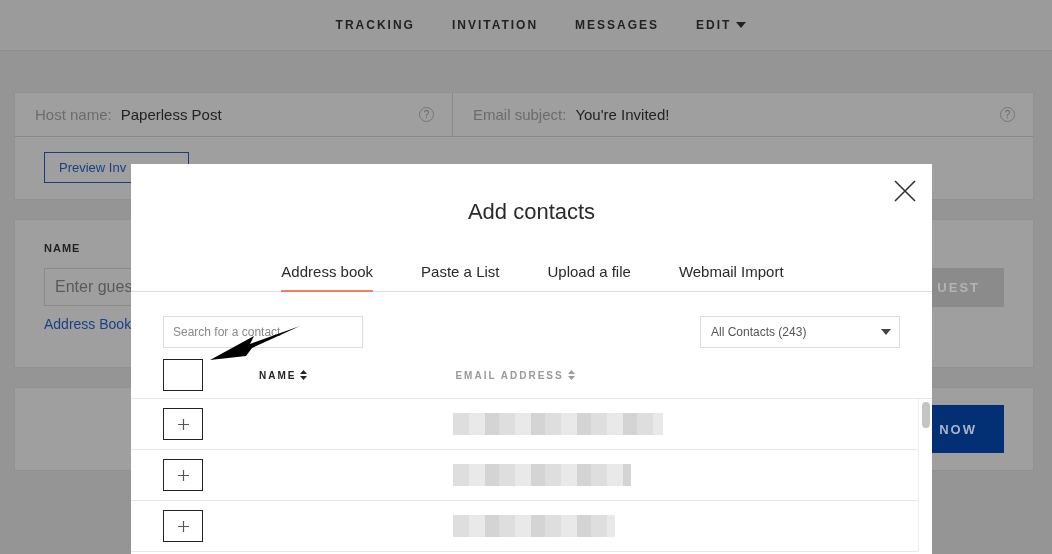  I want to click on email-subject-value: You're Invited!, so click(622, 114).